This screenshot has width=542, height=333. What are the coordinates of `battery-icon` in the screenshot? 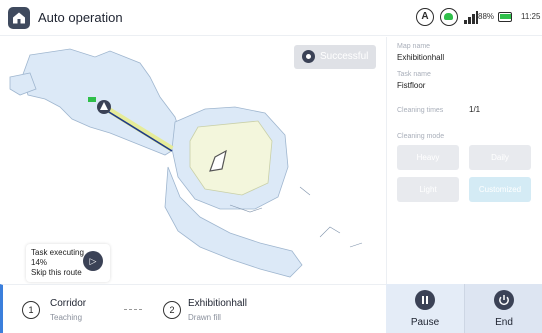 It's located at (505, 17).